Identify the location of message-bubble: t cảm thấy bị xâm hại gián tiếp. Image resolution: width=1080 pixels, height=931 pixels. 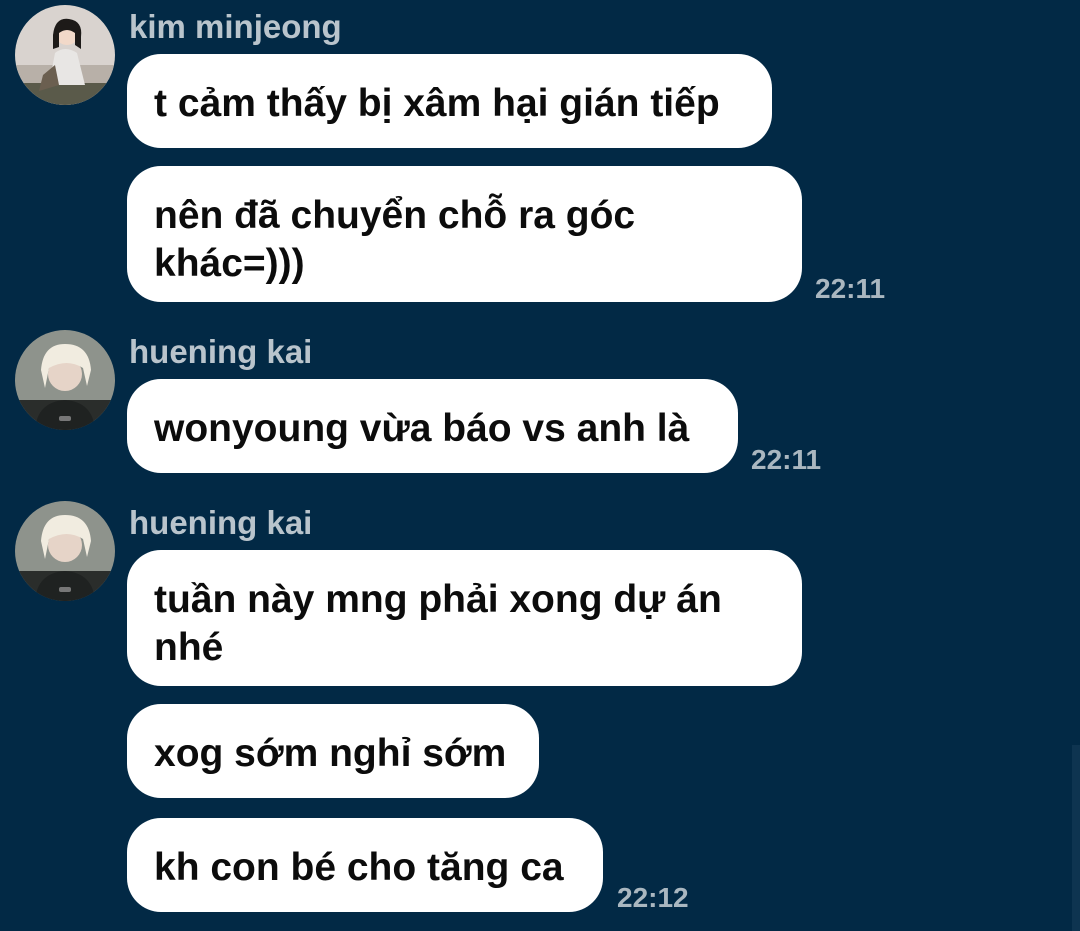
(449, 101).